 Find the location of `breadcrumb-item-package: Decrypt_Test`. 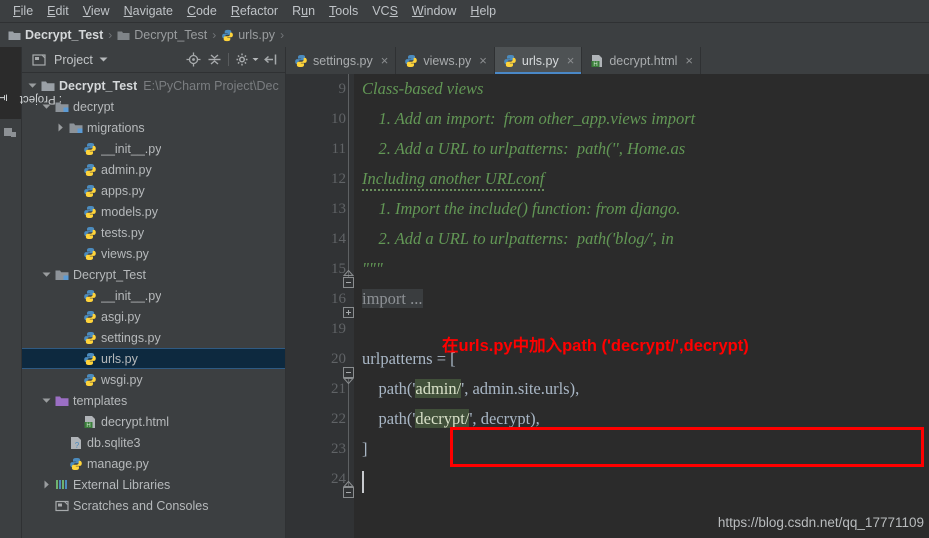

breadcrumb-item-package: Decrypt_Test is located at coordinates (162, 35).